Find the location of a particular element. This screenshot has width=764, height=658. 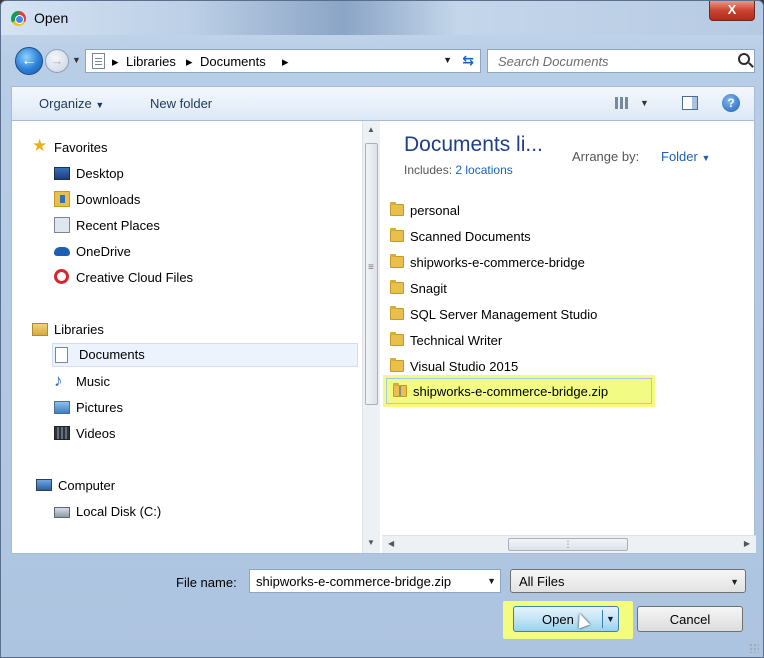

list-item: Scanned Documents is located at coordinates (510, 237).